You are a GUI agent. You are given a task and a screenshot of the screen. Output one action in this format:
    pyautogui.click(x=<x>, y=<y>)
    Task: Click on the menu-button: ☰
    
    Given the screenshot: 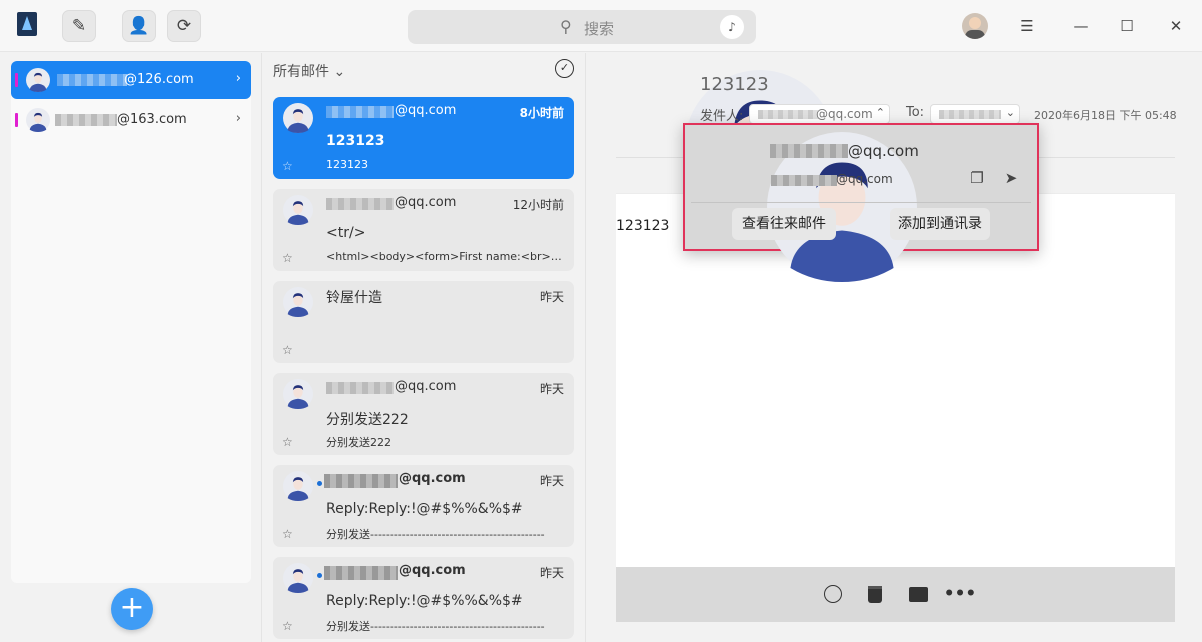 What is the action you would take?
    pyautogui.click(x=1027, y=26)
    